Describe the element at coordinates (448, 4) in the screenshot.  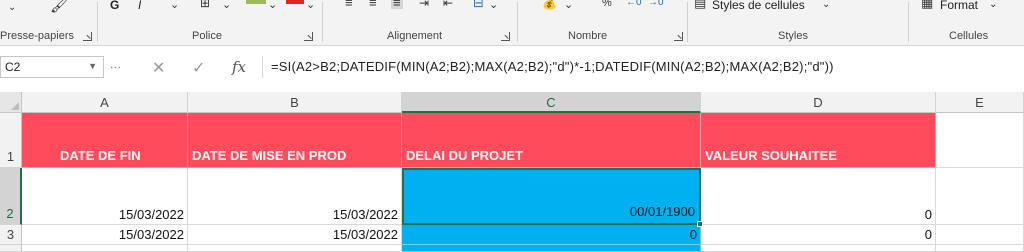
I see `outdent-icon: ⇤` at that location.